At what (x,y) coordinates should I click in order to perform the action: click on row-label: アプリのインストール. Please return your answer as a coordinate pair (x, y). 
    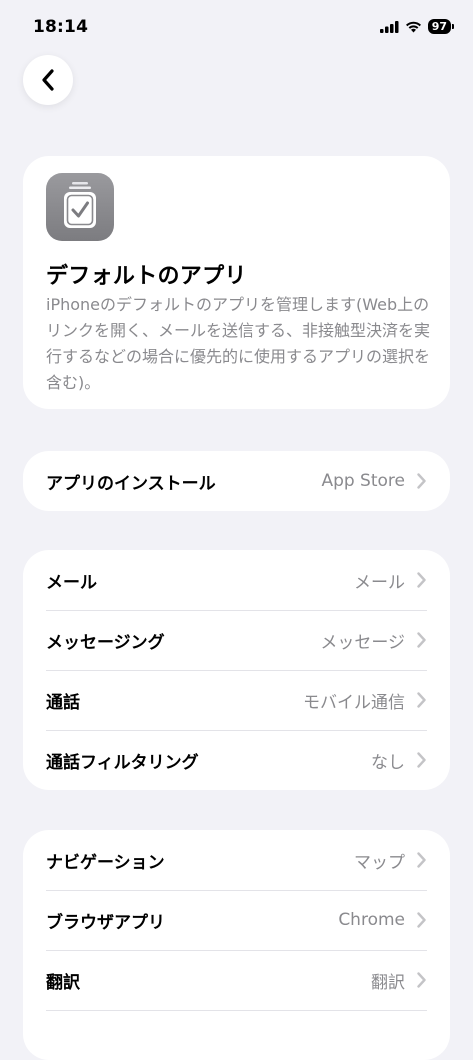
    Looking at the image, I should click on (131, 483).